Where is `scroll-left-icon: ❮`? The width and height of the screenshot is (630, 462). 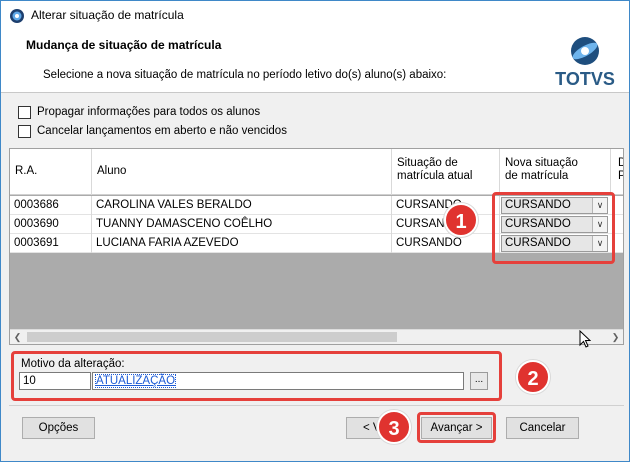
scroll-left-icon: ❮ is located at coordinates (17, 337).